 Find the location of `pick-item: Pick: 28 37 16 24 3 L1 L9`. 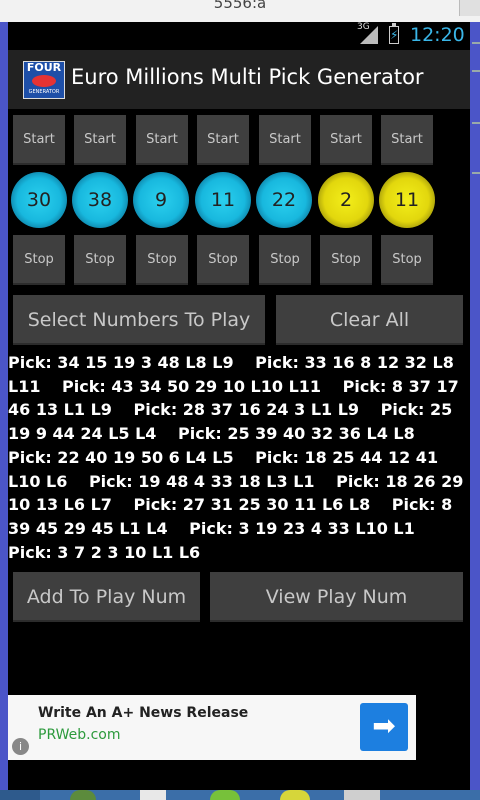

pick-item: Pick: 28 37 16 24 3 L1 L9 is located at coordinates (246, 410).